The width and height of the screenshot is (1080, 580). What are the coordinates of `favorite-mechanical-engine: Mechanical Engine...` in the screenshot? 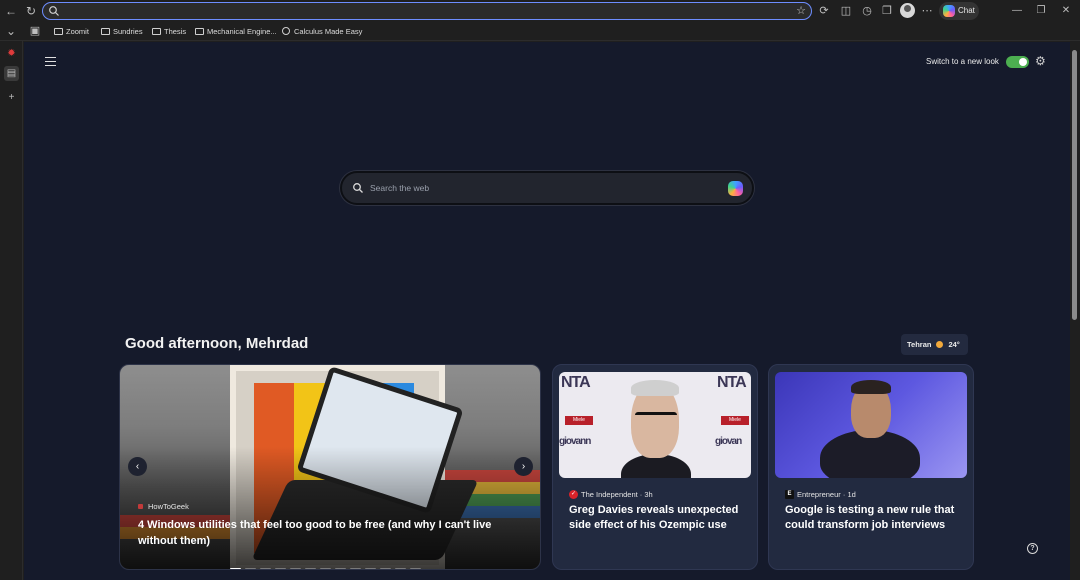 It's located at (236, 31).